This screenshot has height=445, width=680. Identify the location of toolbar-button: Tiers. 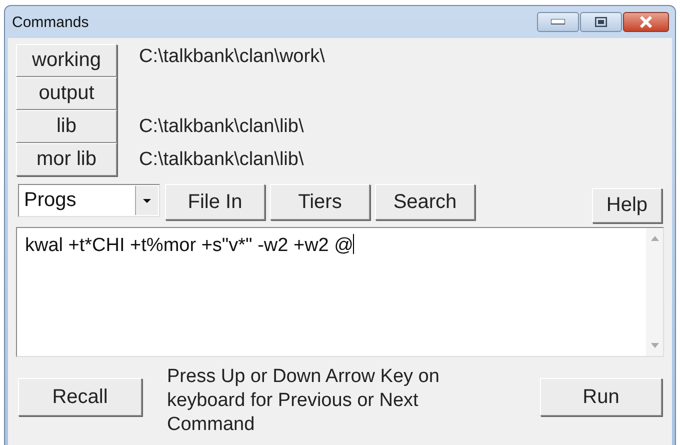
(320, 202).